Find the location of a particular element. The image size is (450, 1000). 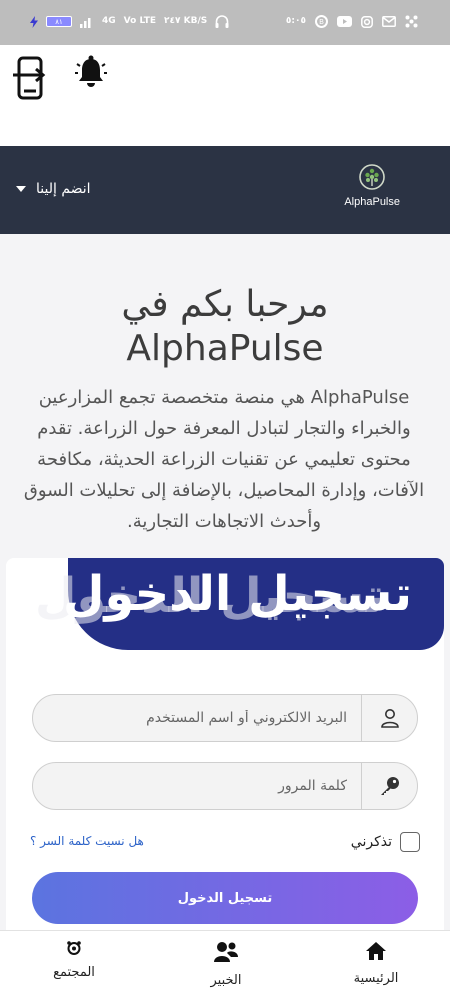

community-icon is located at coordinates (74, 948).